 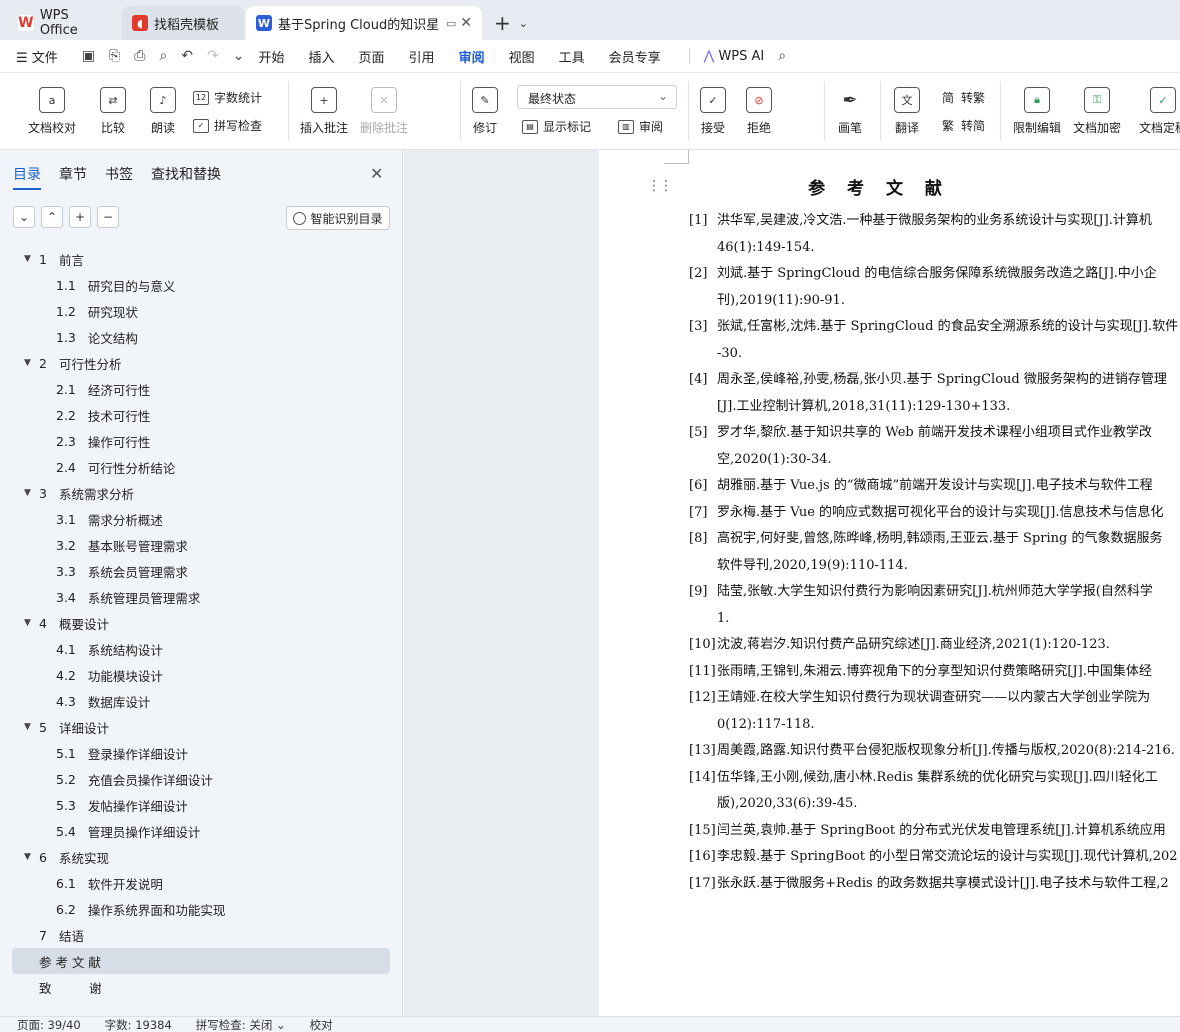 I want to click on menu-page: 页面, so click(x=372, y=56).